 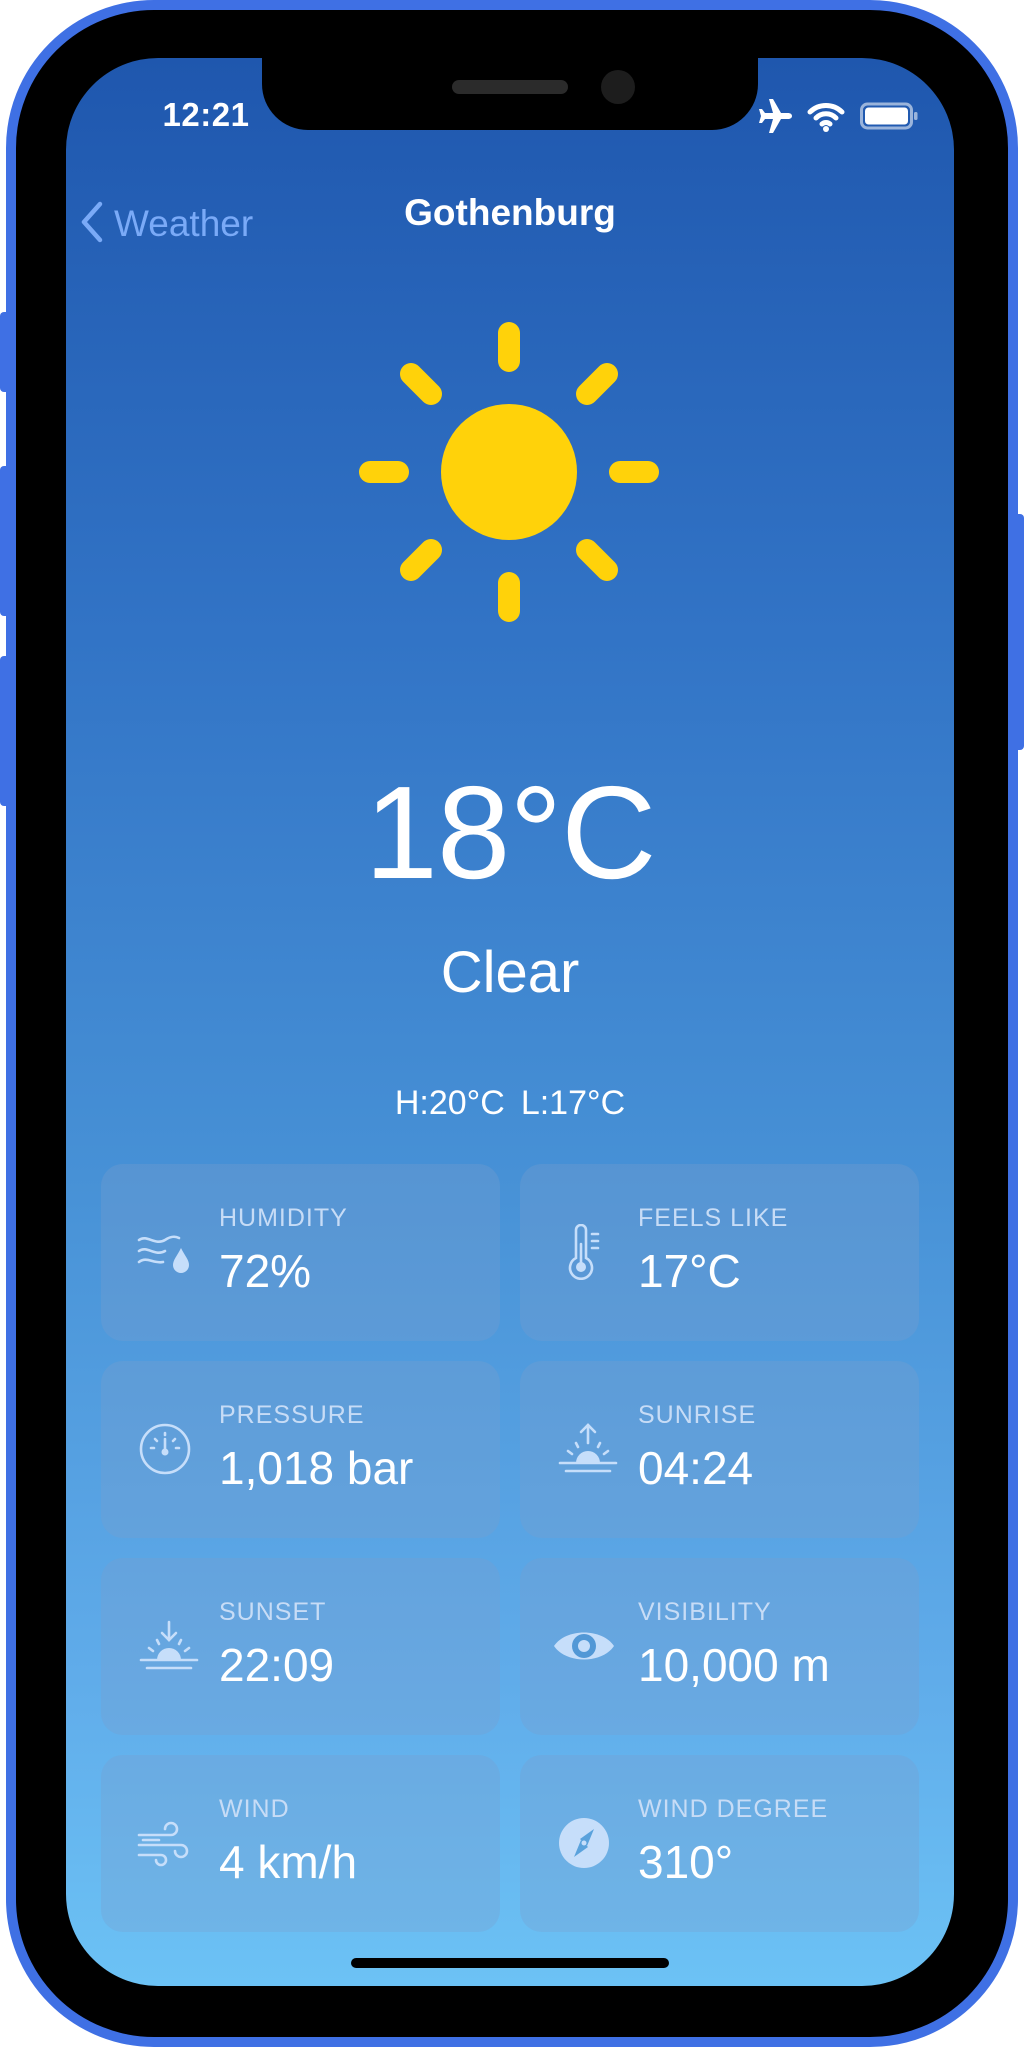 I want to click on speaker, so click(x=510, y=87).